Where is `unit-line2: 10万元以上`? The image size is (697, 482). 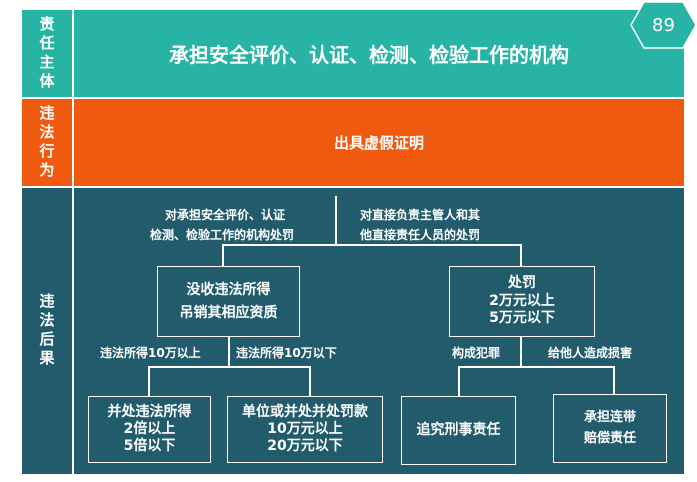
unit-line2: 10万元以上 is located at coordinates (305, 429).